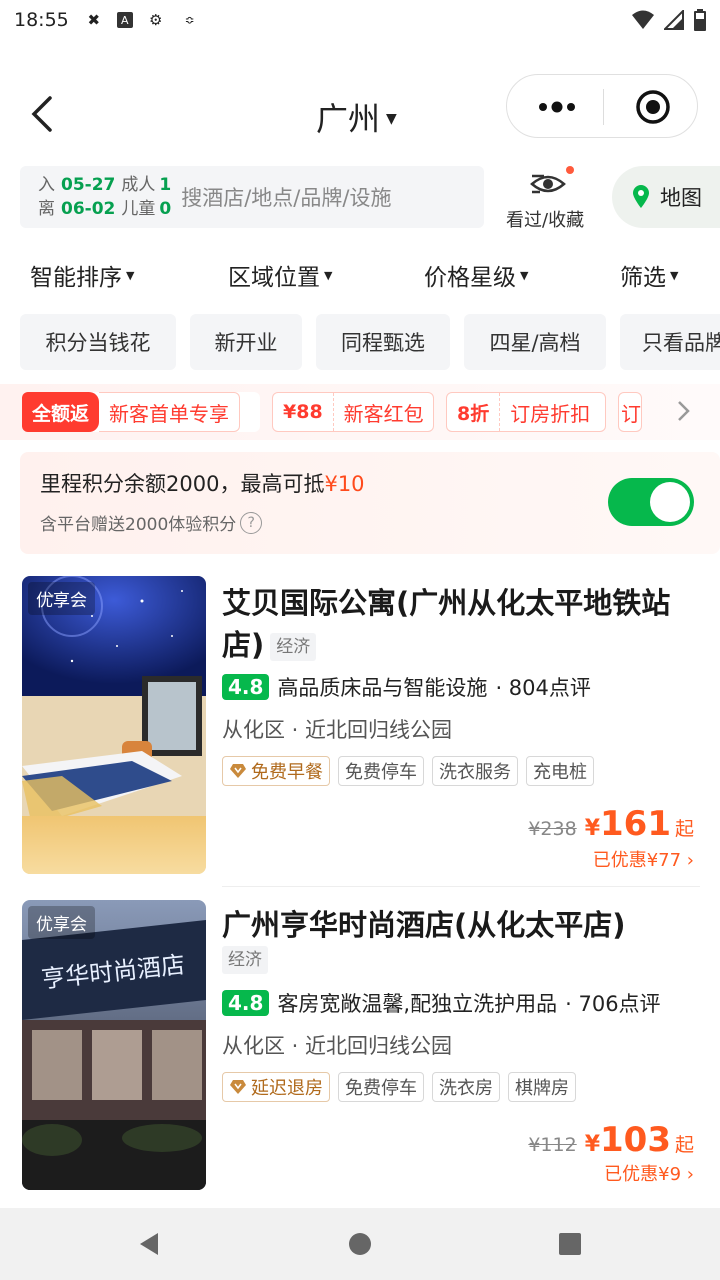  I want to click on promo-tag: 8折, so click(474, 412).